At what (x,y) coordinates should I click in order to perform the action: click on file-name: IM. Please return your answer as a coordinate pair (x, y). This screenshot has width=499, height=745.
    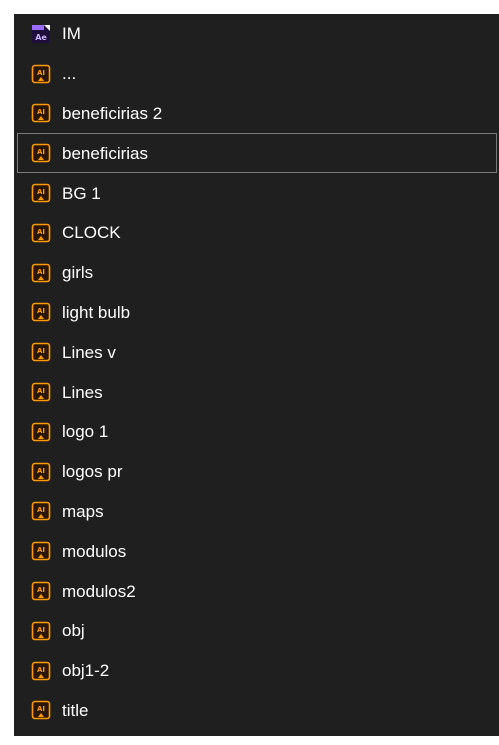
    Looking at the image, I should click on (71, 34).